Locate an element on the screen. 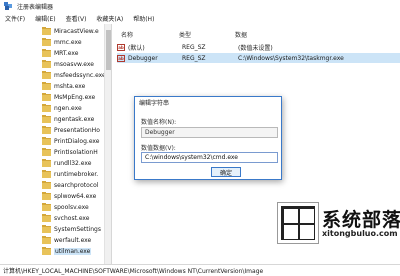  tree-item: runtimebroker. is located at coordinates (70, 174).